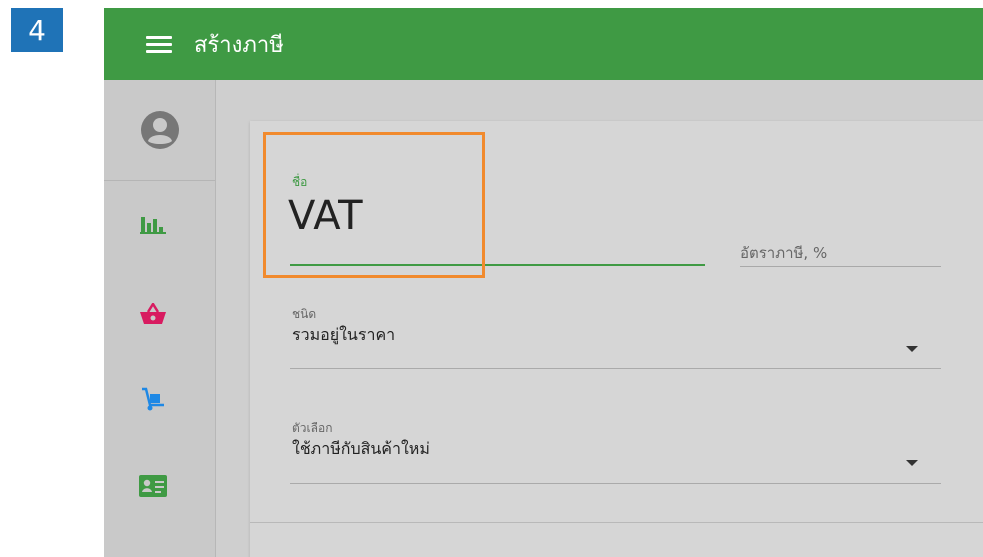 The height and width of the screenshot is (557, 983). I want to click on sidebar-item-reports, so click(153, 224).